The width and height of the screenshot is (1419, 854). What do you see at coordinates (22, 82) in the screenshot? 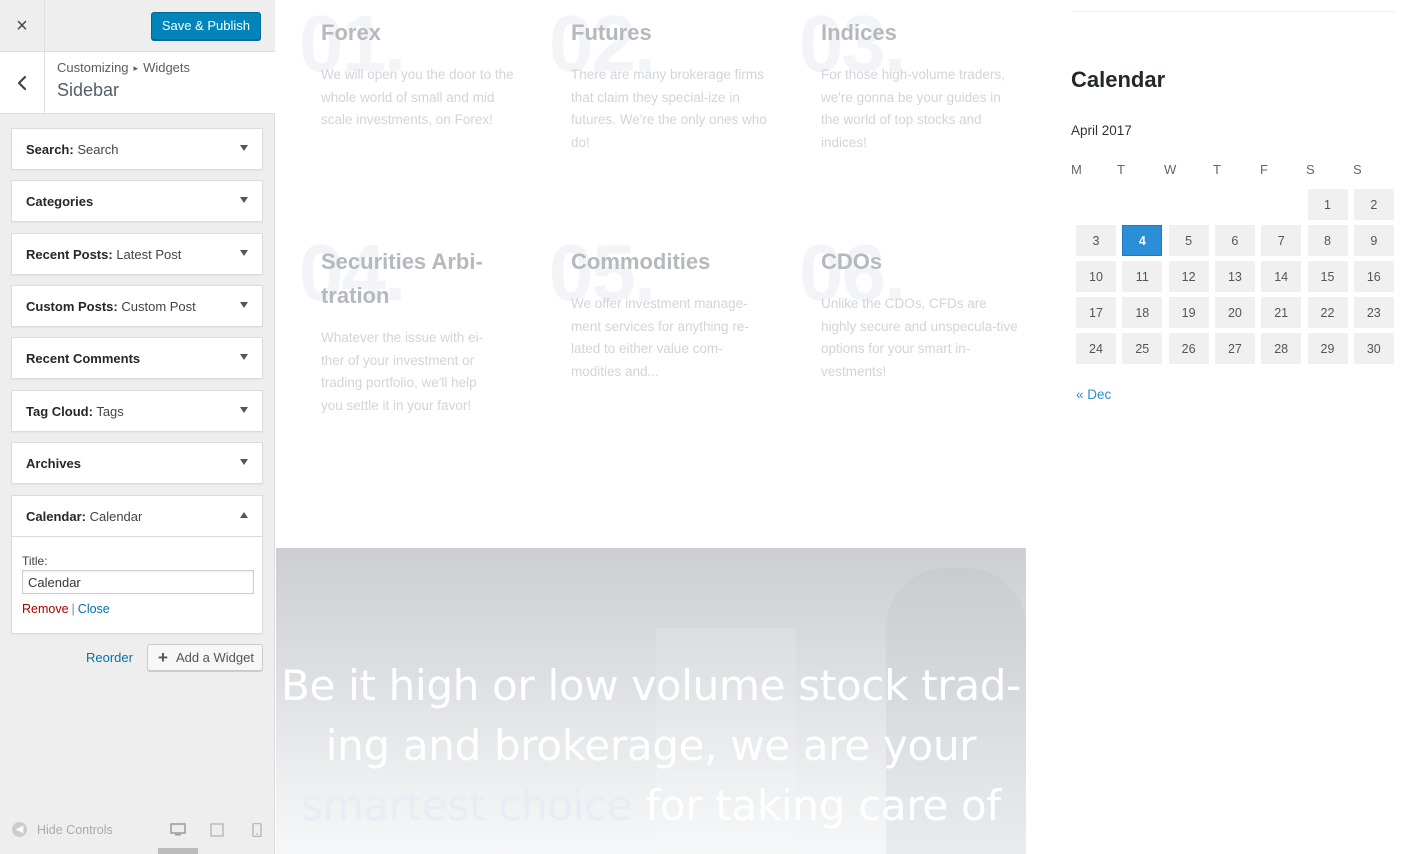
I see `back-button` at bounding box center [22, 82].